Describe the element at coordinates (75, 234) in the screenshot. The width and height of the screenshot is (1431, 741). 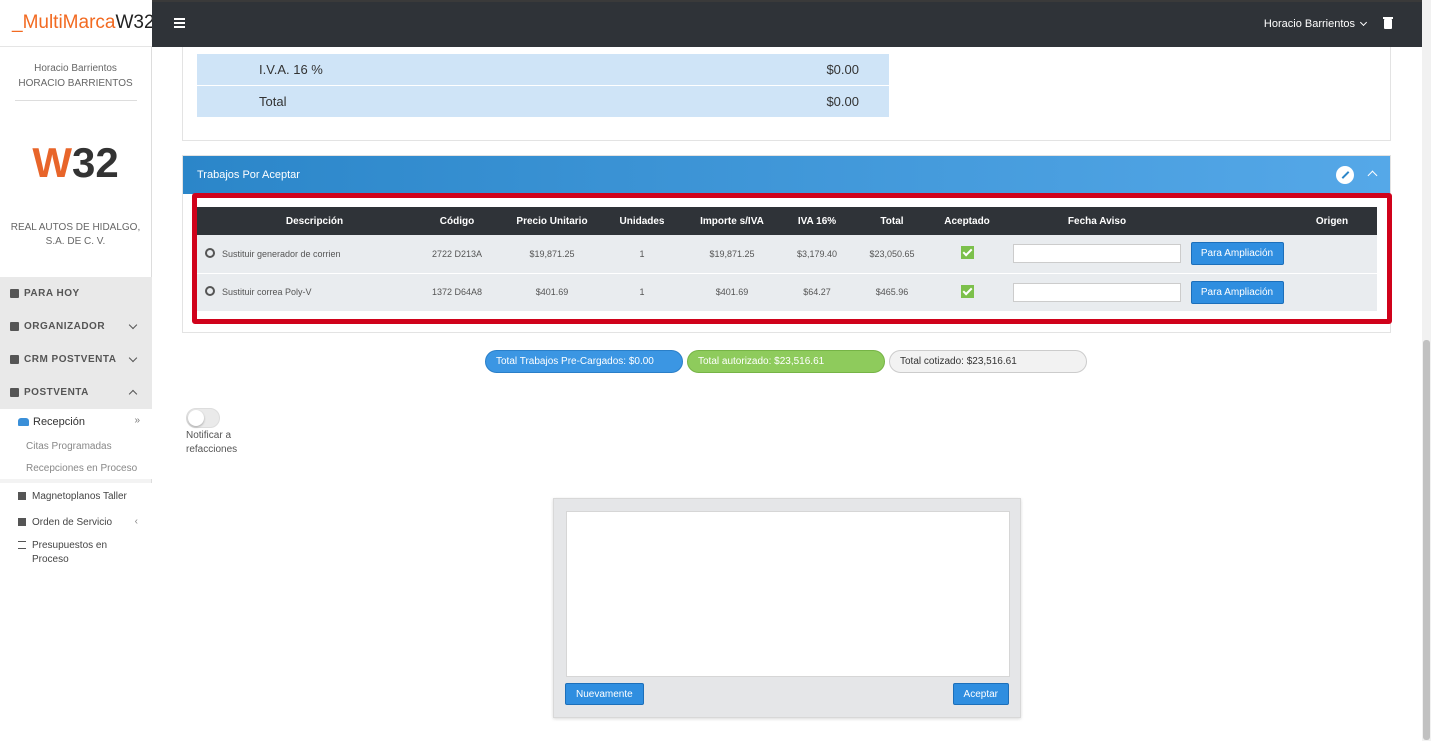
I see `company-name: REAL AUTOS DE HIDALGO, S.A. DE C. V.` at that location.